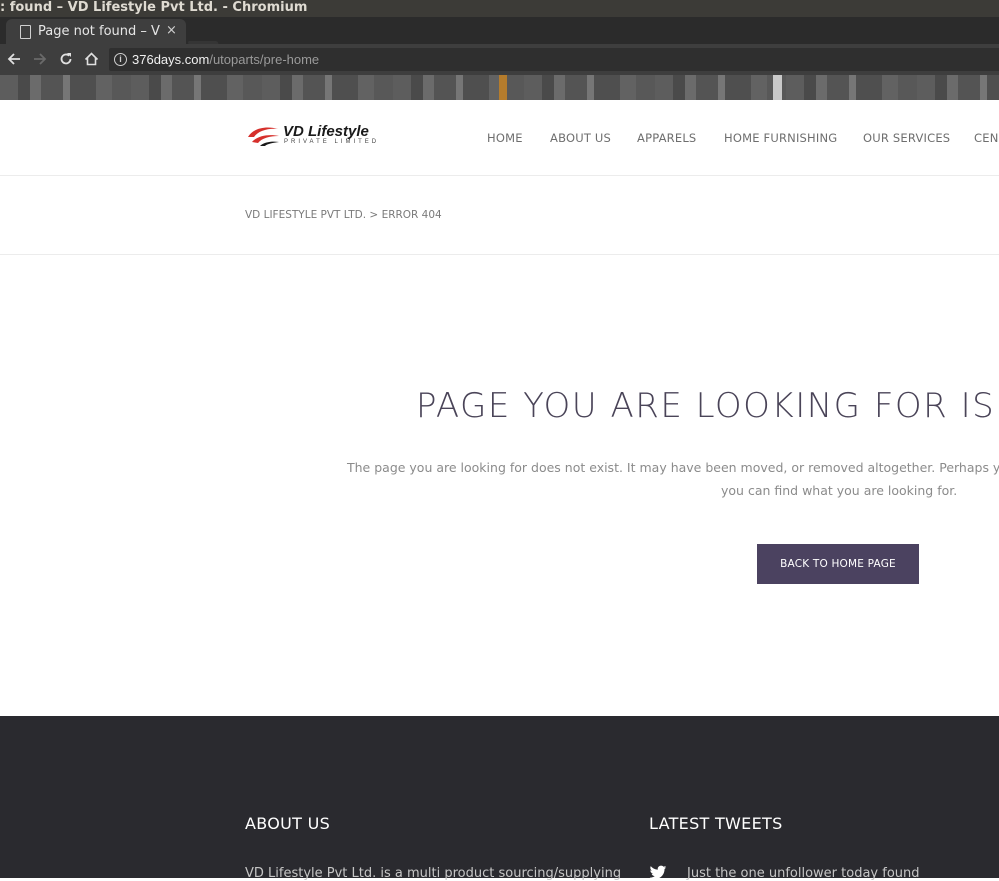  What do you see at coordinates (264, 59) in the screenshot?
I see `url-path: /utoparts/pre-home` at bounding box center [264, 59].